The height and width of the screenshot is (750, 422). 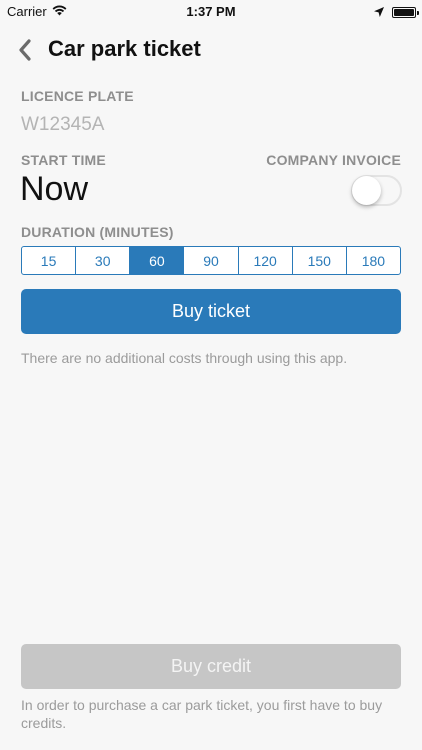 I want to click on start-time-label: START TIME, so click(x=63, y=160).